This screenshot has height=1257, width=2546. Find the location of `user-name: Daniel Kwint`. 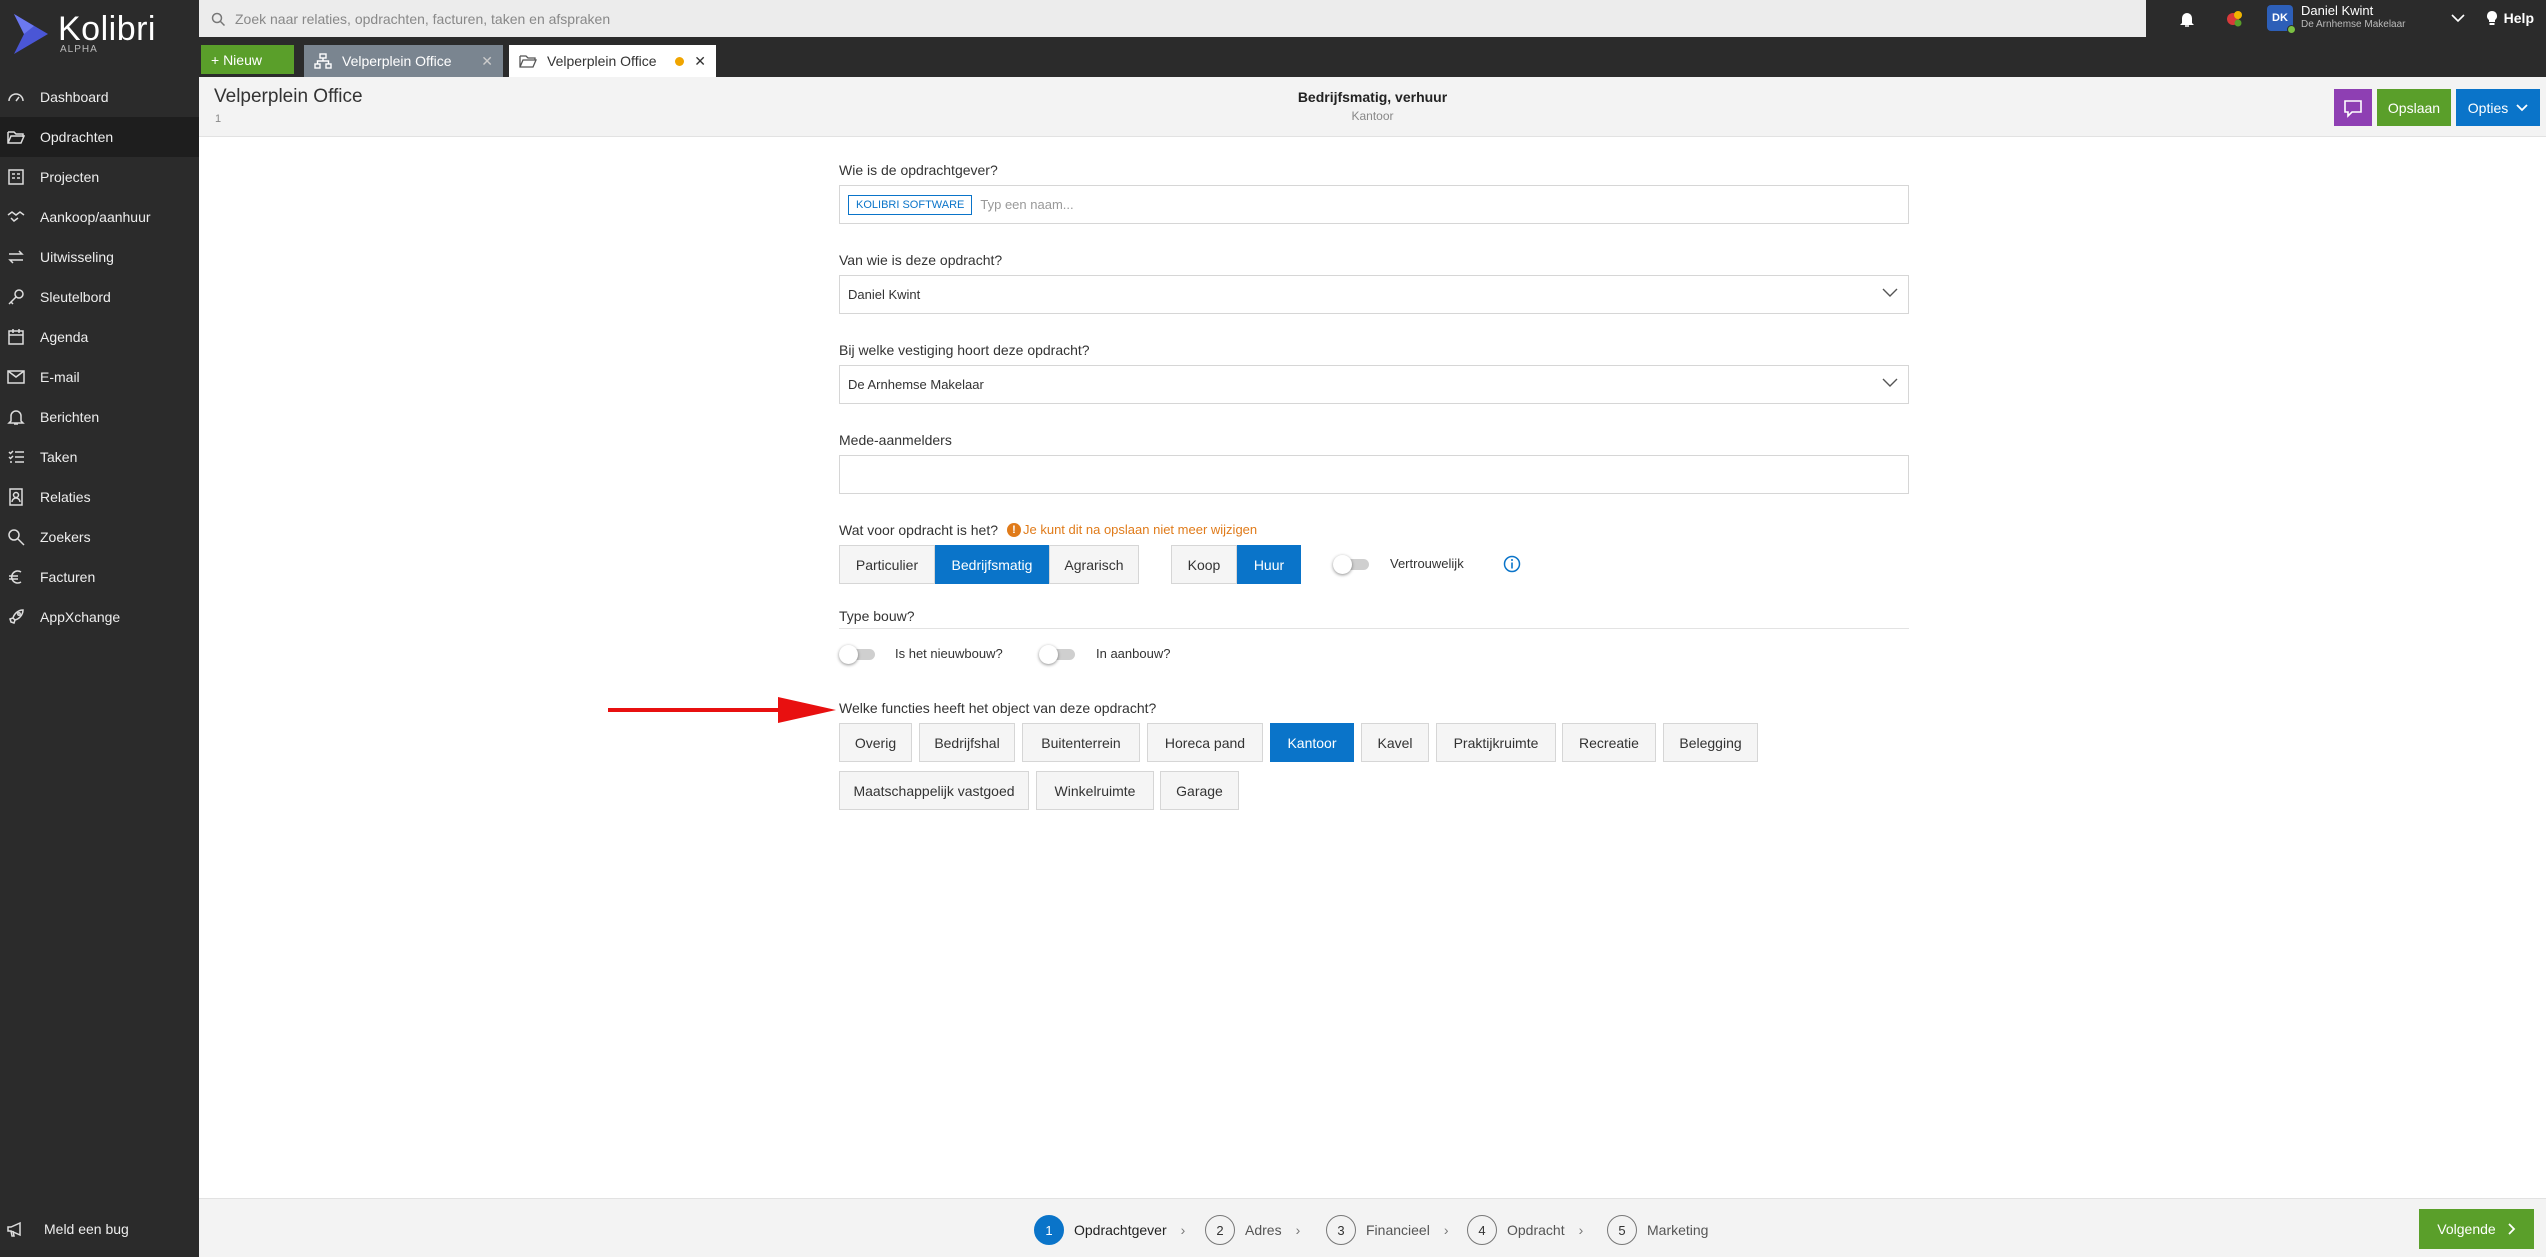

user-name: Daniel Kwint is located at coordinates (2337, 10).